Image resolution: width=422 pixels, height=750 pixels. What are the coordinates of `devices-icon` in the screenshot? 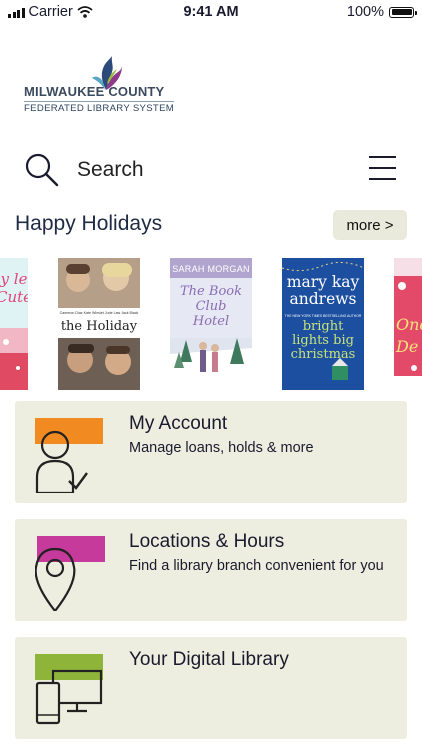 It's located at (69, 689).